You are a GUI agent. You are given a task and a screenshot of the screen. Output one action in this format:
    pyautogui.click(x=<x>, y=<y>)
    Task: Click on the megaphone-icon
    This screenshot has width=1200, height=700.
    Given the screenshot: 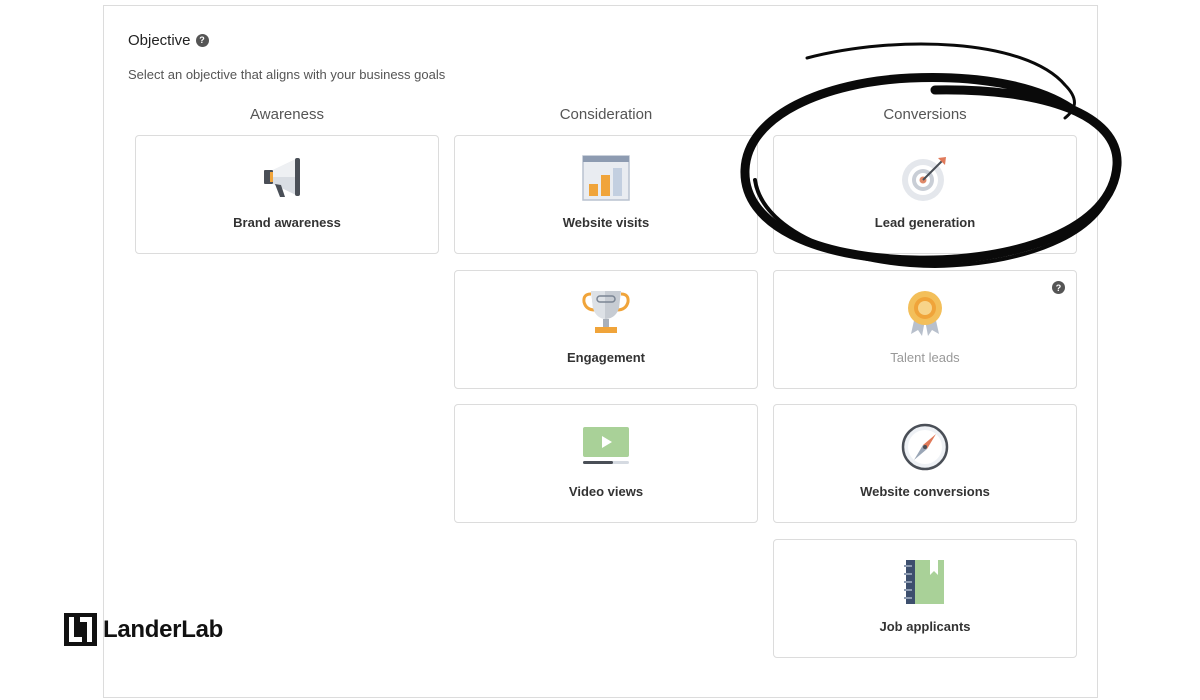 What is the action you would take?
    pyautogui.click(x=282, y=177)
    